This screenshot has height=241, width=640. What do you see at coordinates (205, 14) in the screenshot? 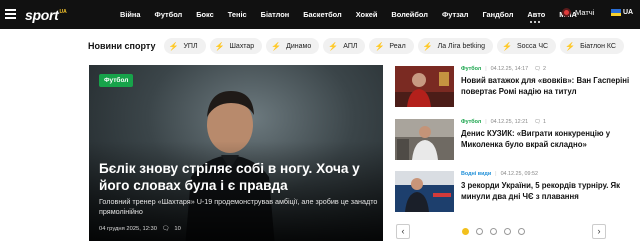
I see `nav-item-boxing: Бокс` at bounding box center [205, 14].